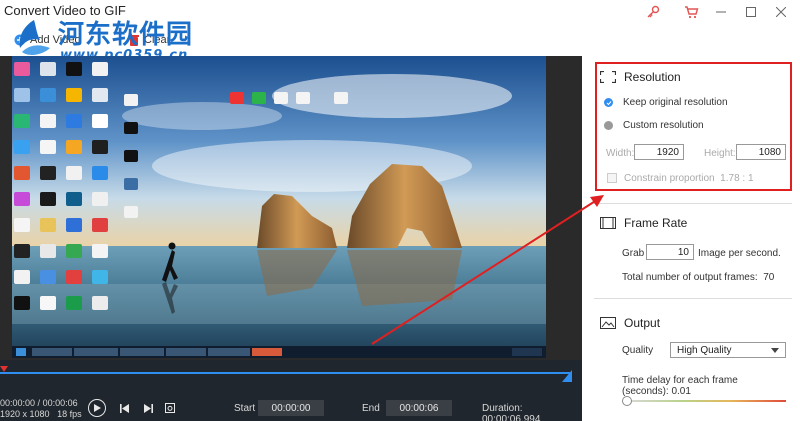 This screenshot has width=800, height=421. Describe the element at coordinates (55, 40) in the screenshot. I see `add-video-label: Add Video` at that location.